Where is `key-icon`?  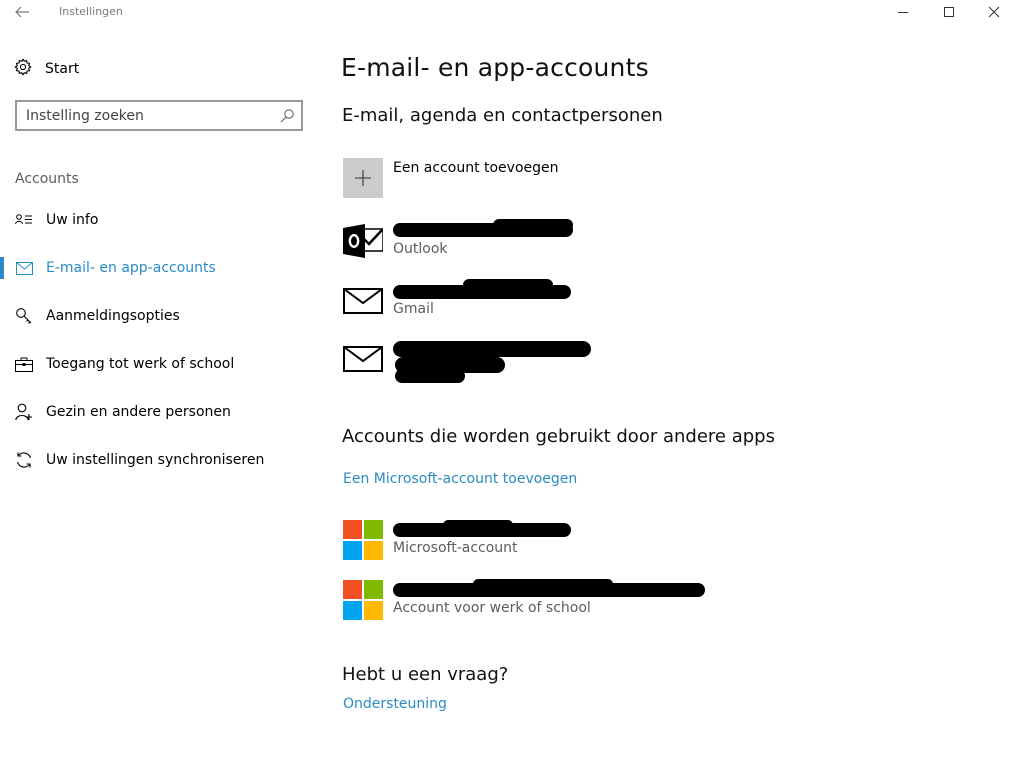
key-icon is located at coordinates (24, 316).